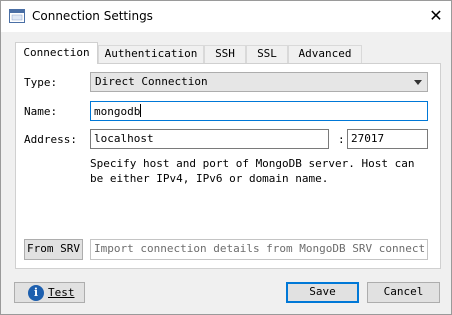 Image resolution: width=452 pixels, height=315 pixels. I want to click on name-field: mongodb, so click(259, 111).